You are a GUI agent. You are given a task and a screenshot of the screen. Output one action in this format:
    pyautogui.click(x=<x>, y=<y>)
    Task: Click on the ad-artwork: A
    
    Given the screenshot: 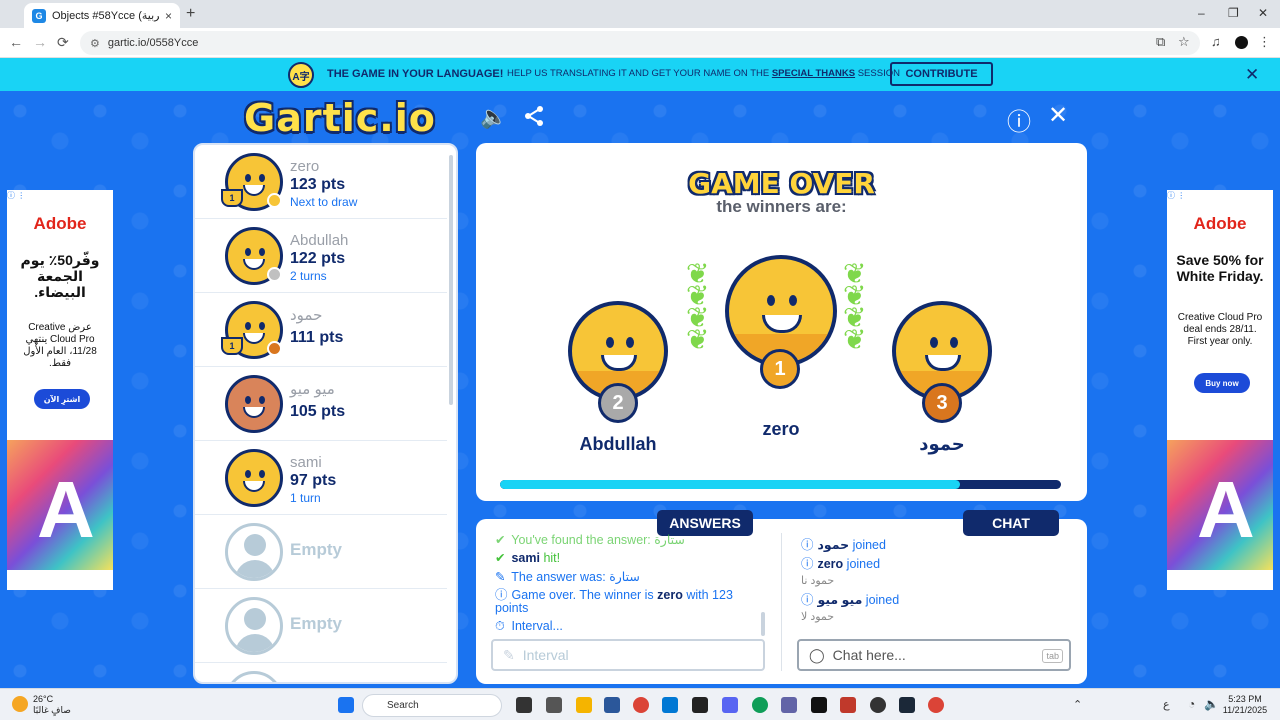 What is the action you would take?
    pyautogui.click(x=60, y=505)
    